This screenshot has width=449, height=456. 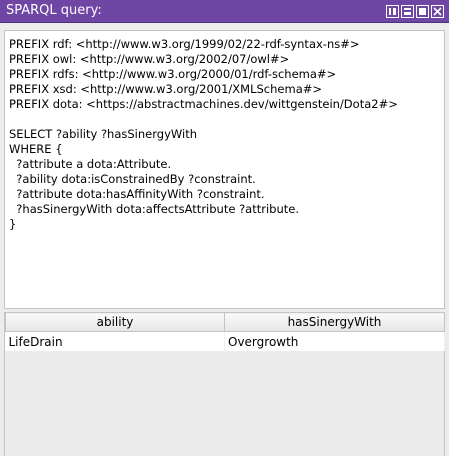 I want to click on results-header-row: ability hasSinergyWith, so click(x=225, y=322).